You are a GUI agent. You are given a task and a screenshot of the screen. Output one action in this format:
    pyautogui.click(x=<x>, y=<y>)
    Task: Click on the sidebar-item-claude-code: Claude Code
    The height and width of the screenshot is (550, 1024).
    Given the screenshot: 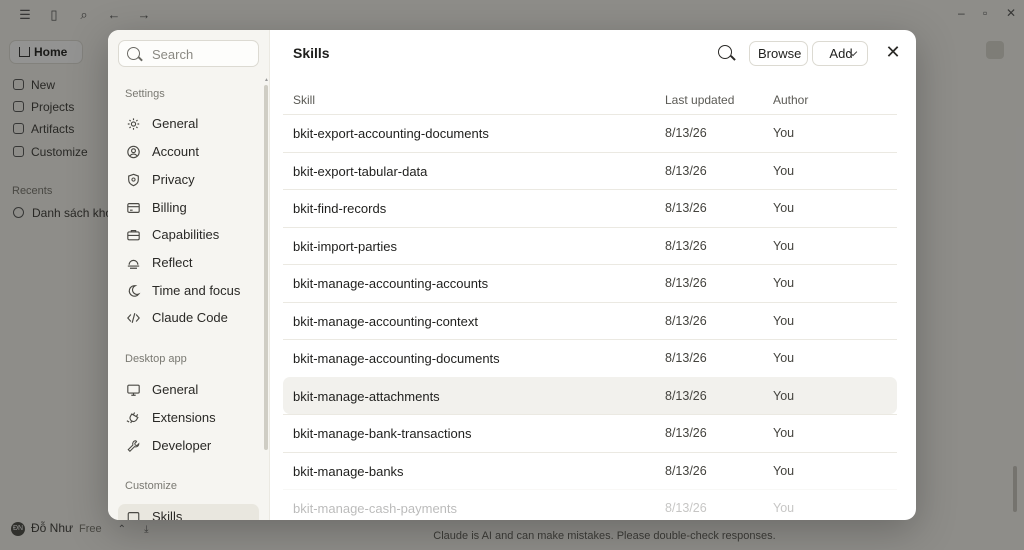 What is the action you would take?
    pyautogui.click(x=188, y=318)
    